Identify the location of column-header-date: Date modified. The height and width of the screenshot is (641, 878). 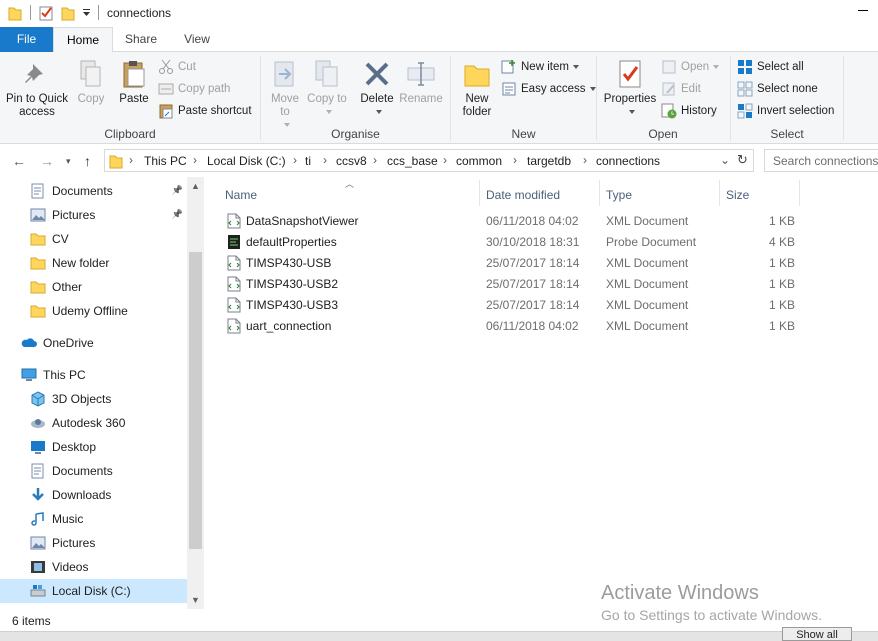
(539, 195).